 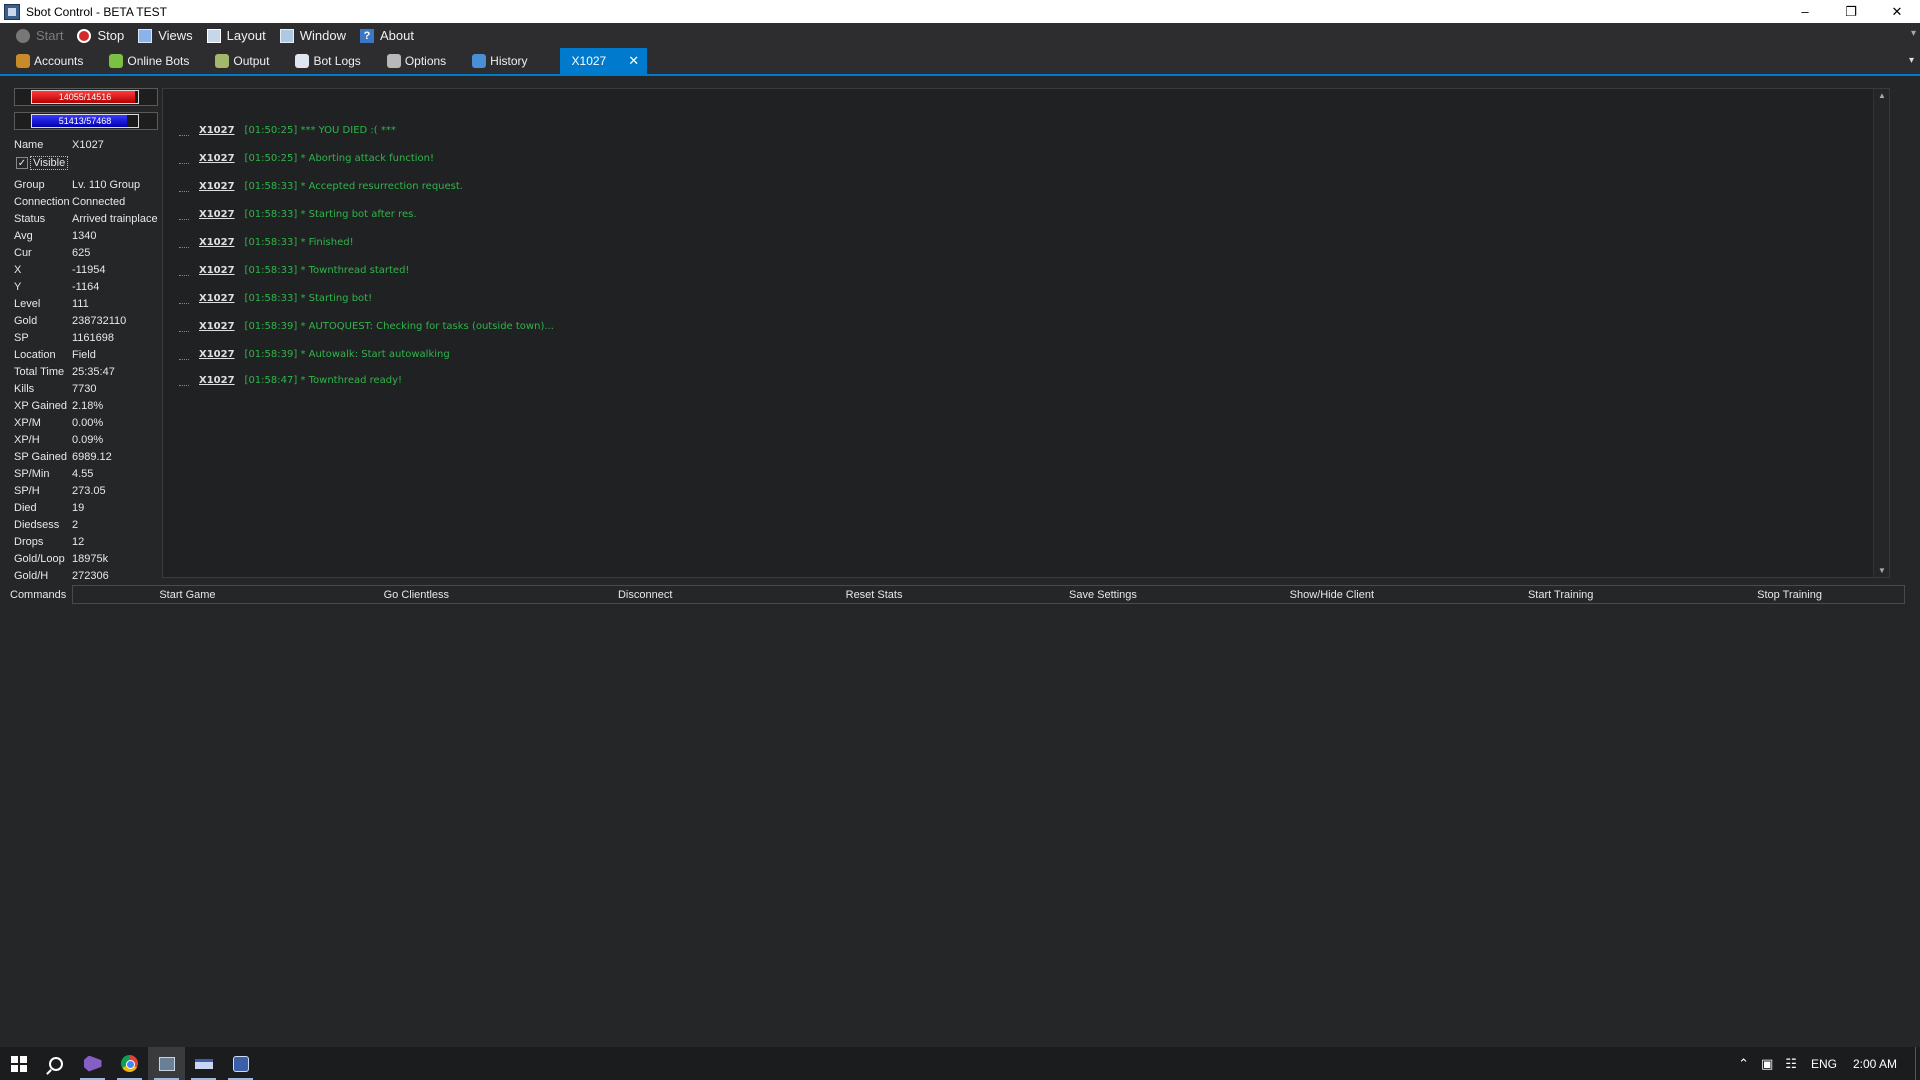 What do you see at coordinates (87, 163) in the screenshot?
I see `visible-toggle: ✓ Visible` at bounding box center [87, 163].